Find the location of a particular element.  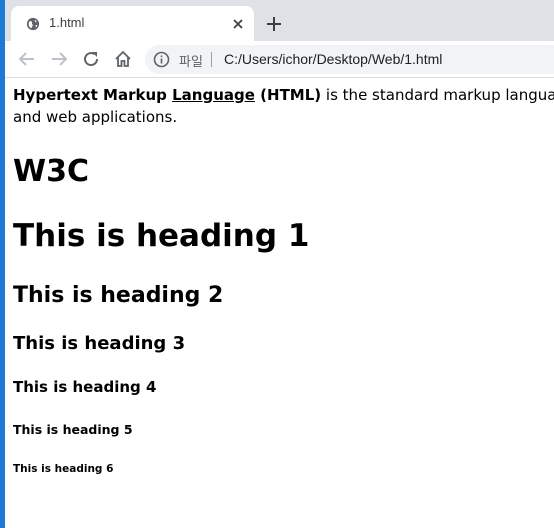

window-left-edge is located at coordinates (2, 264).